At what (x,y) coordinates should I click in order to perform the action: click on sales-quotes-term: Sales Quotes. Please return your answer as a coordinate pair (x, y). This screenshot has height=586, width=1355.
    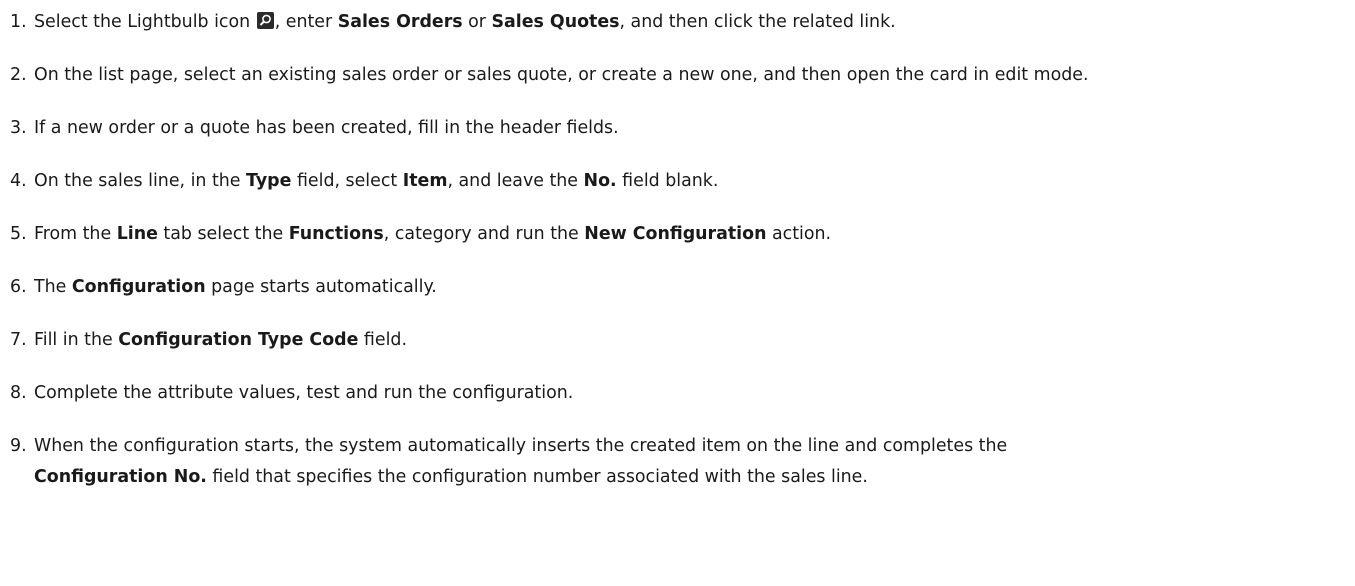
    Looking at the image, I should click on (555, 22).